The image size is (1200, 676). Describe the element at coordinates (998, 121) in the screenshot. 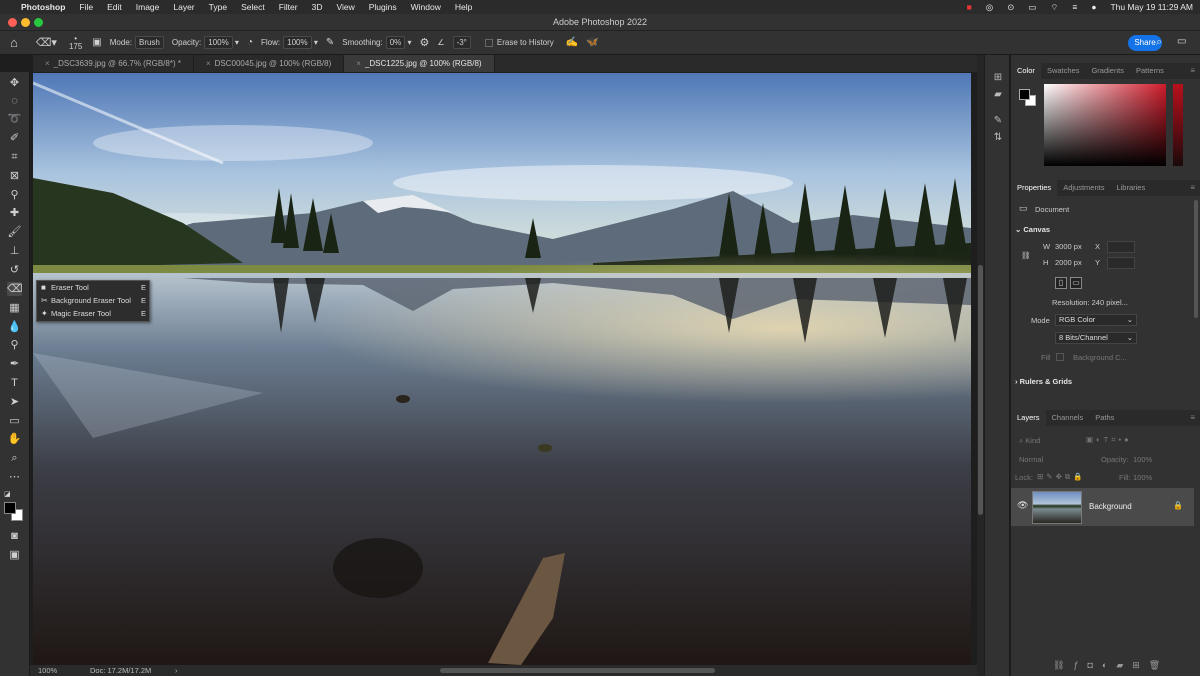

I see `brush-panel-icon: ✎` at that location.